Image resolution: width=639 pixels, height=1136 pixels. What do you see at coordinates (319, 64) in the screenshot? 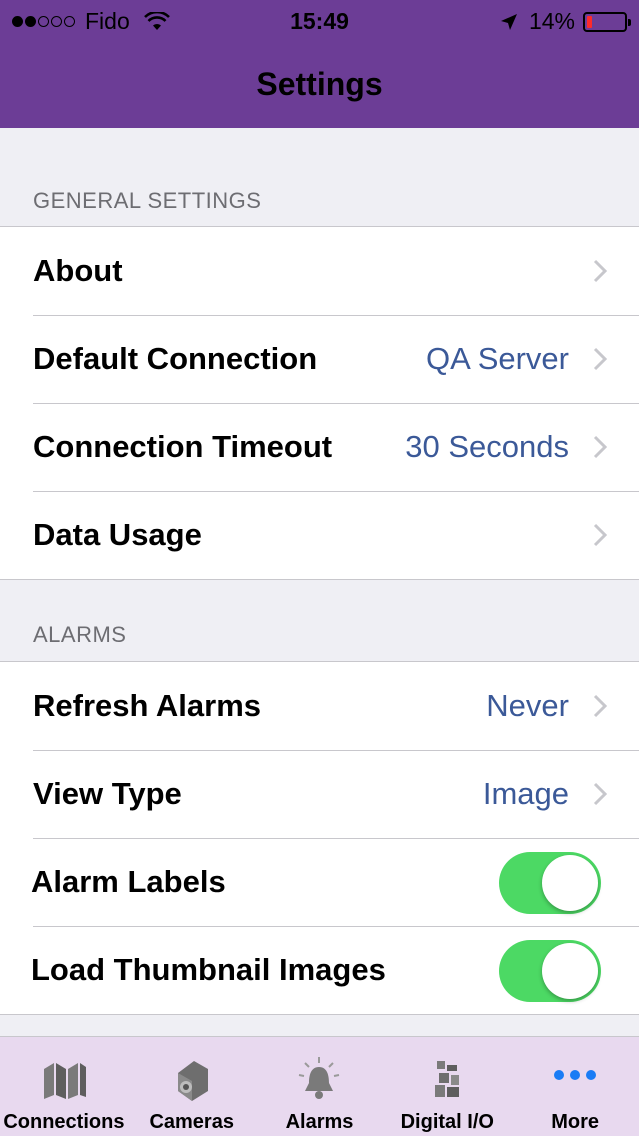
I see `top-bar: Fido 15:49 14% Settings` at bounding box center [319, 64].